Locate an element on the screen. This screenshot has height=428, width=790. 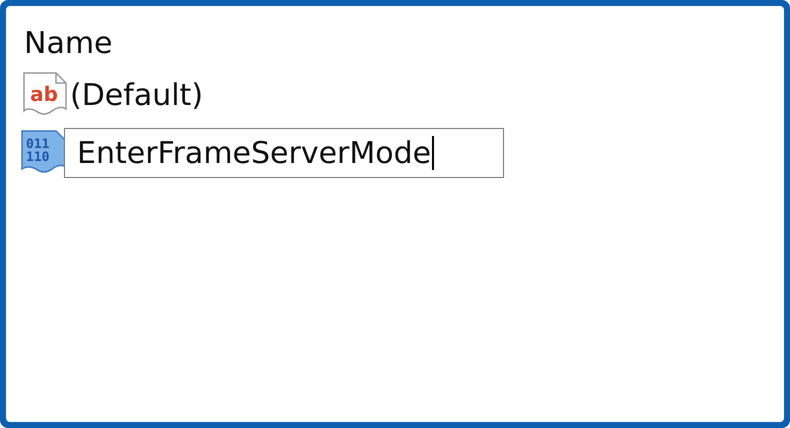
value-name: (Default) is located at coordinates (137, 95).